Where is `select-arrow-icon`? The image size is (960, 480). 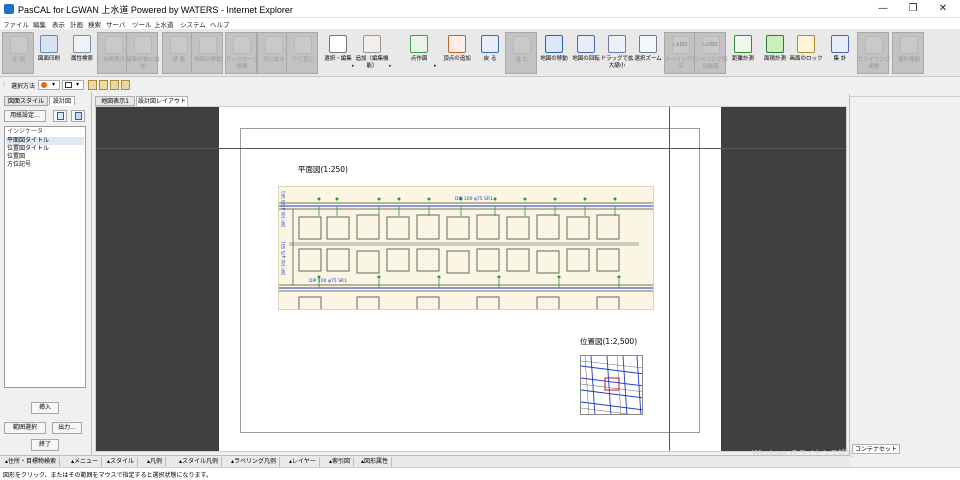 select-arrow-icon is located at coordinates (338, 44).